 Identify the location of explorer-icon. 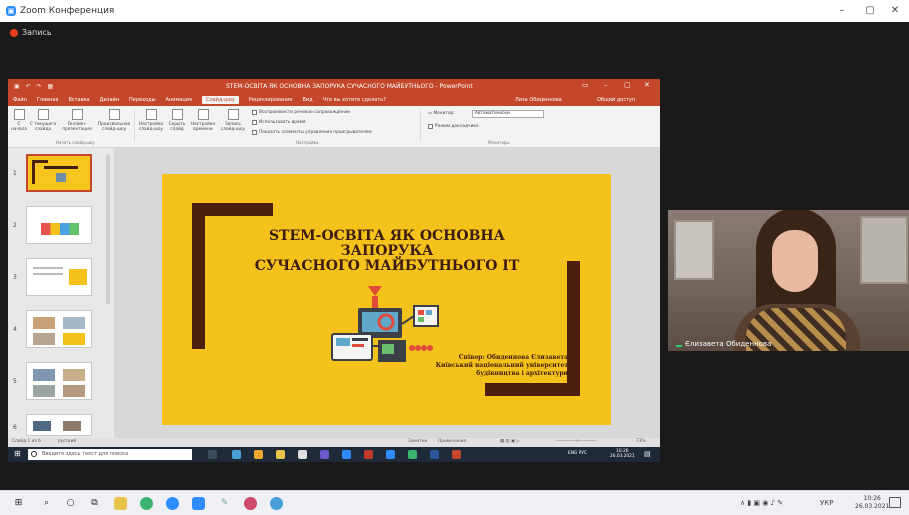
(280, 454).